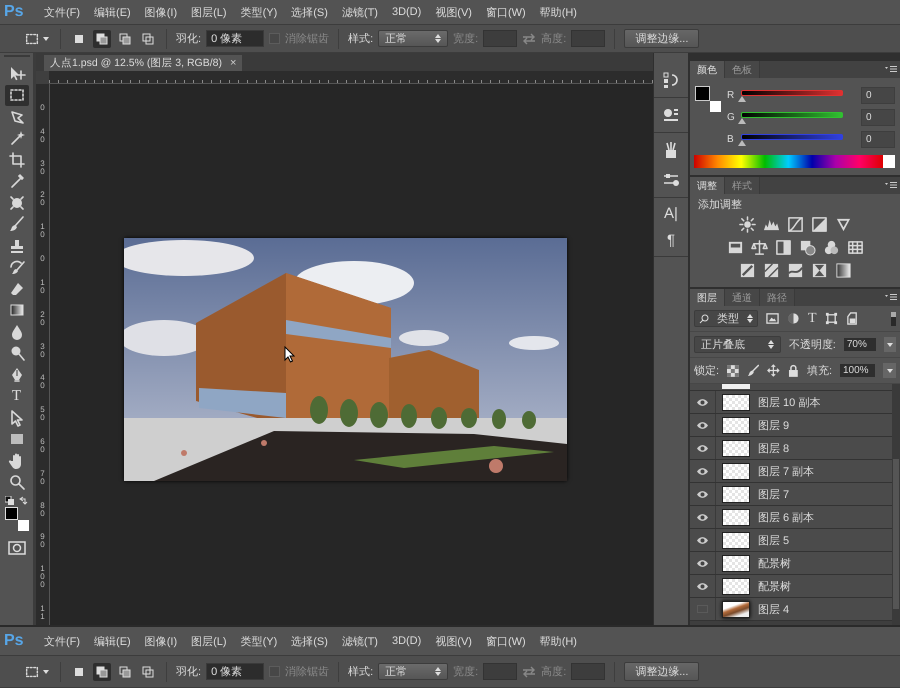 The image size is (900, 688). What do you see at coordinates (772, 318) in the screenshot?
I see `image-icon` at bounding box center [772, 318].